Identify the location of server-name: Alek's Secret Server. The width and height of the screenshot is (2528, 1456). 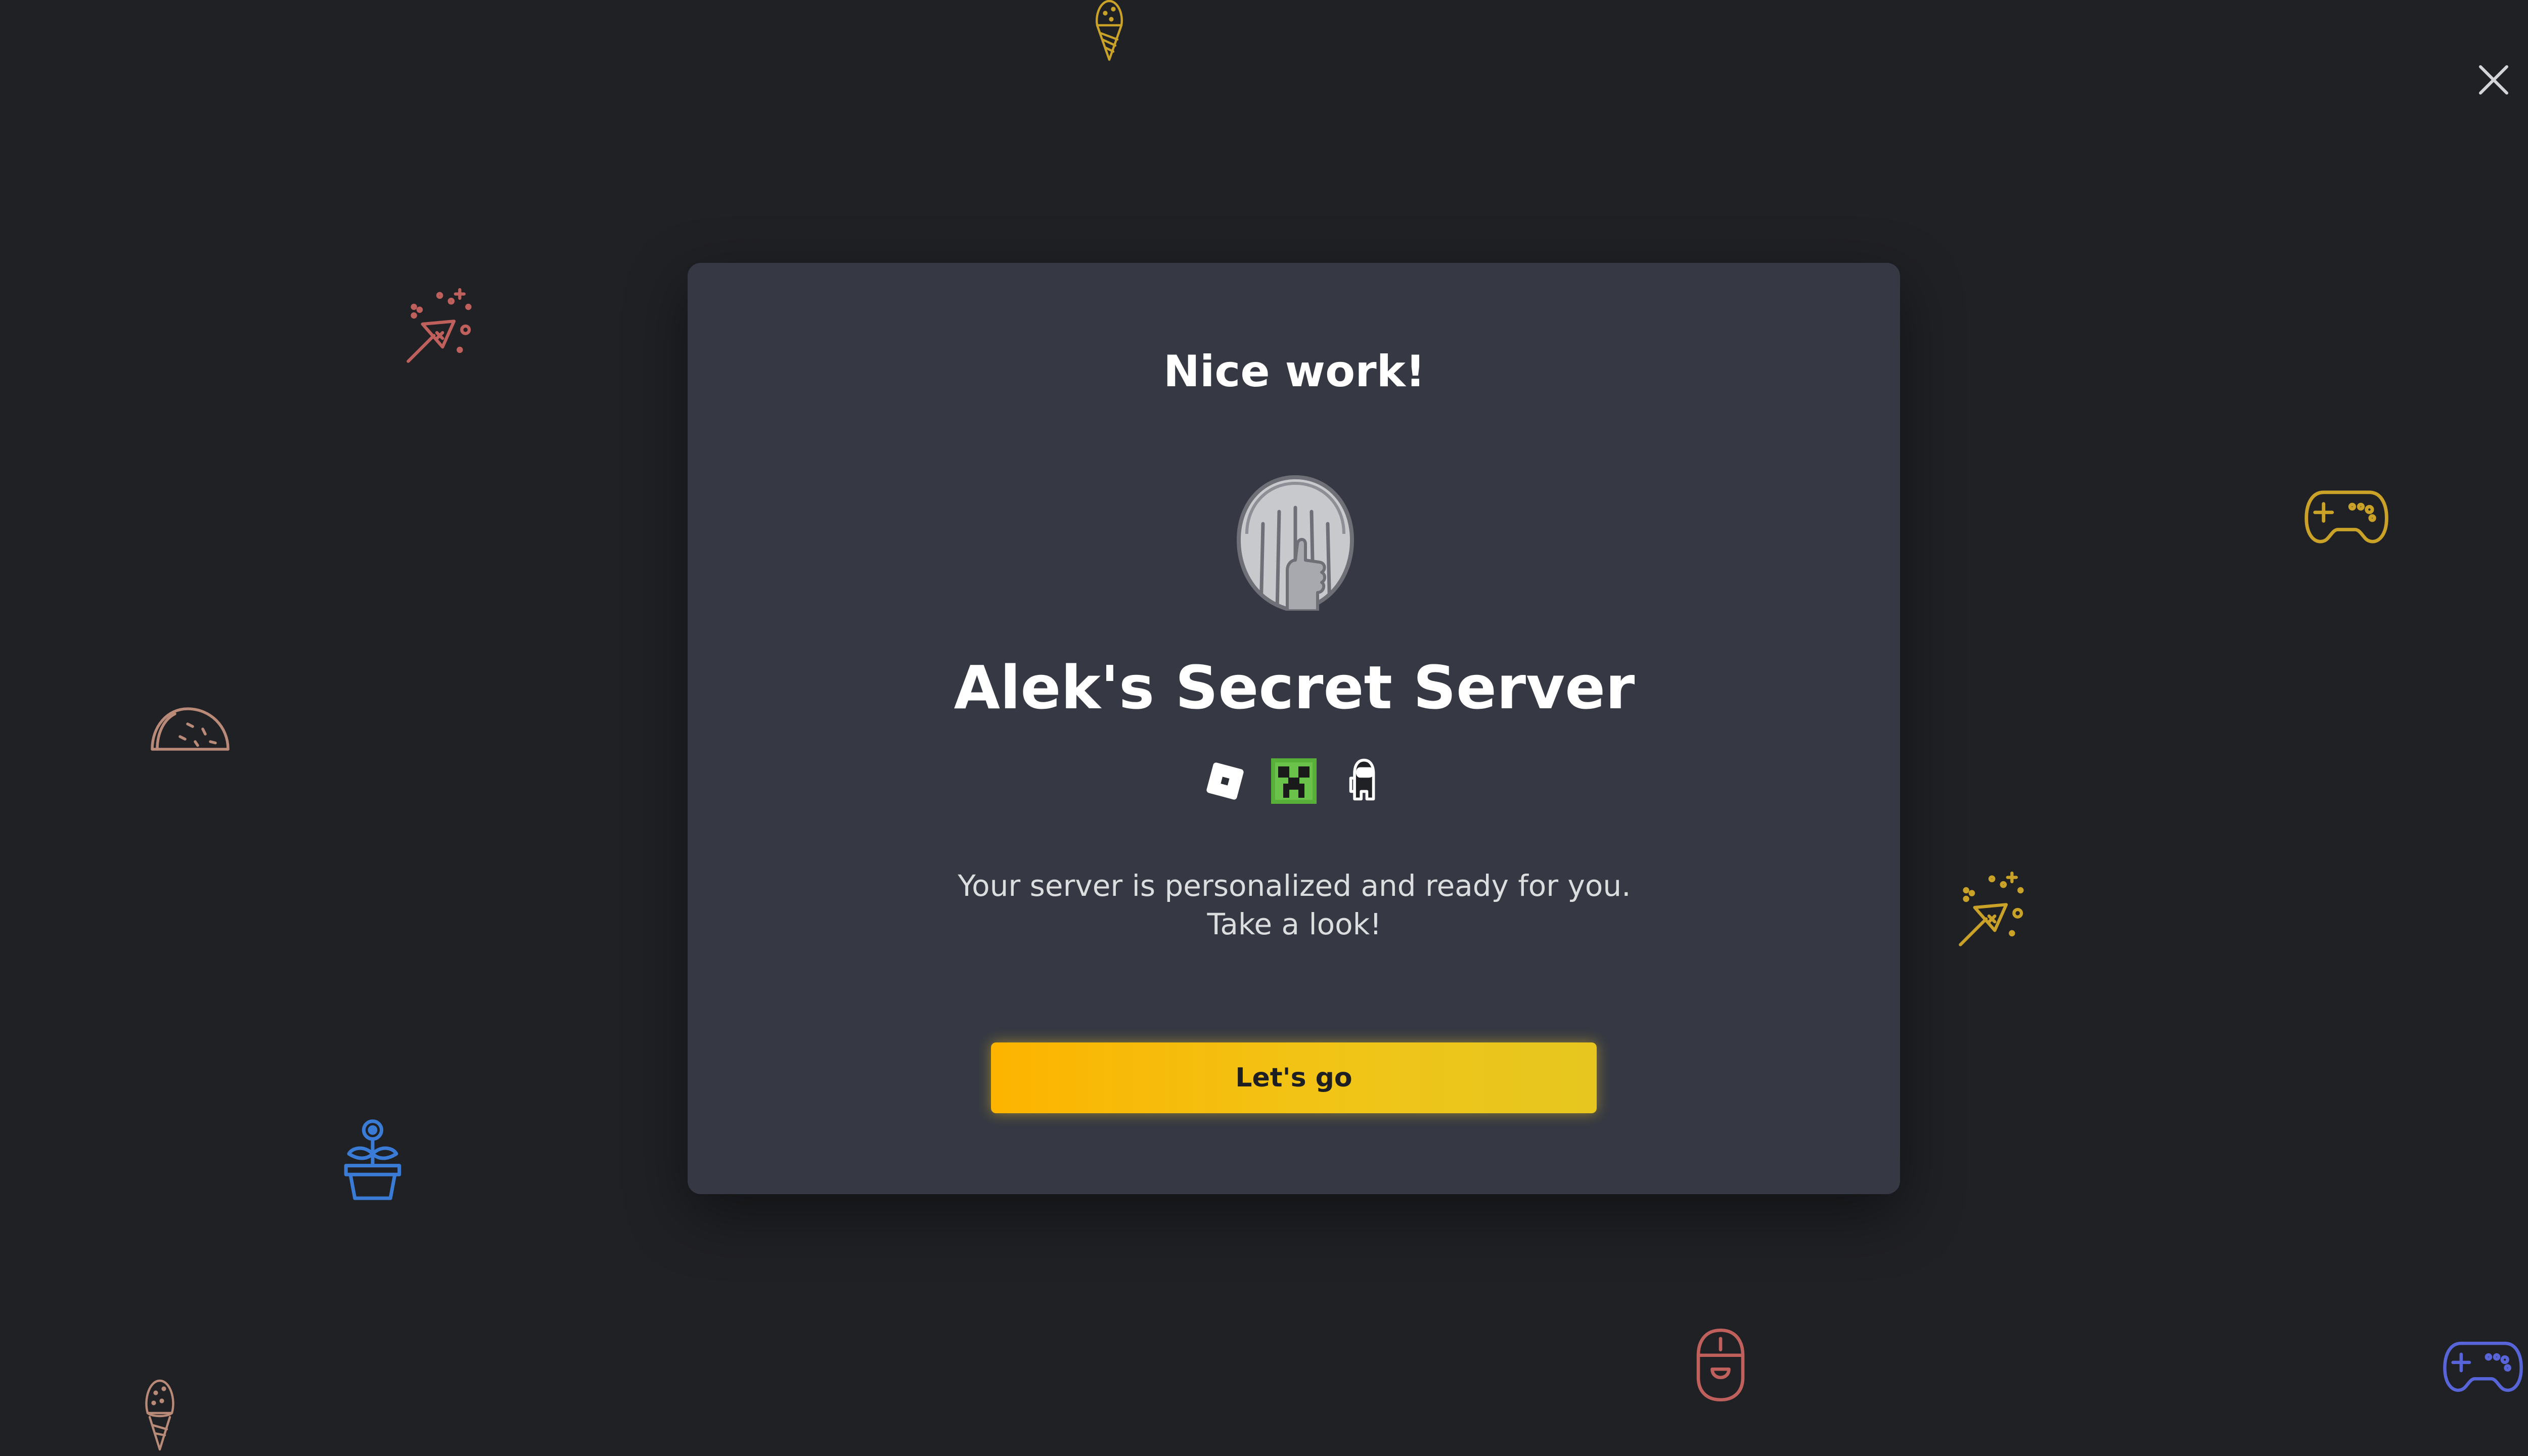
(1295, 687).